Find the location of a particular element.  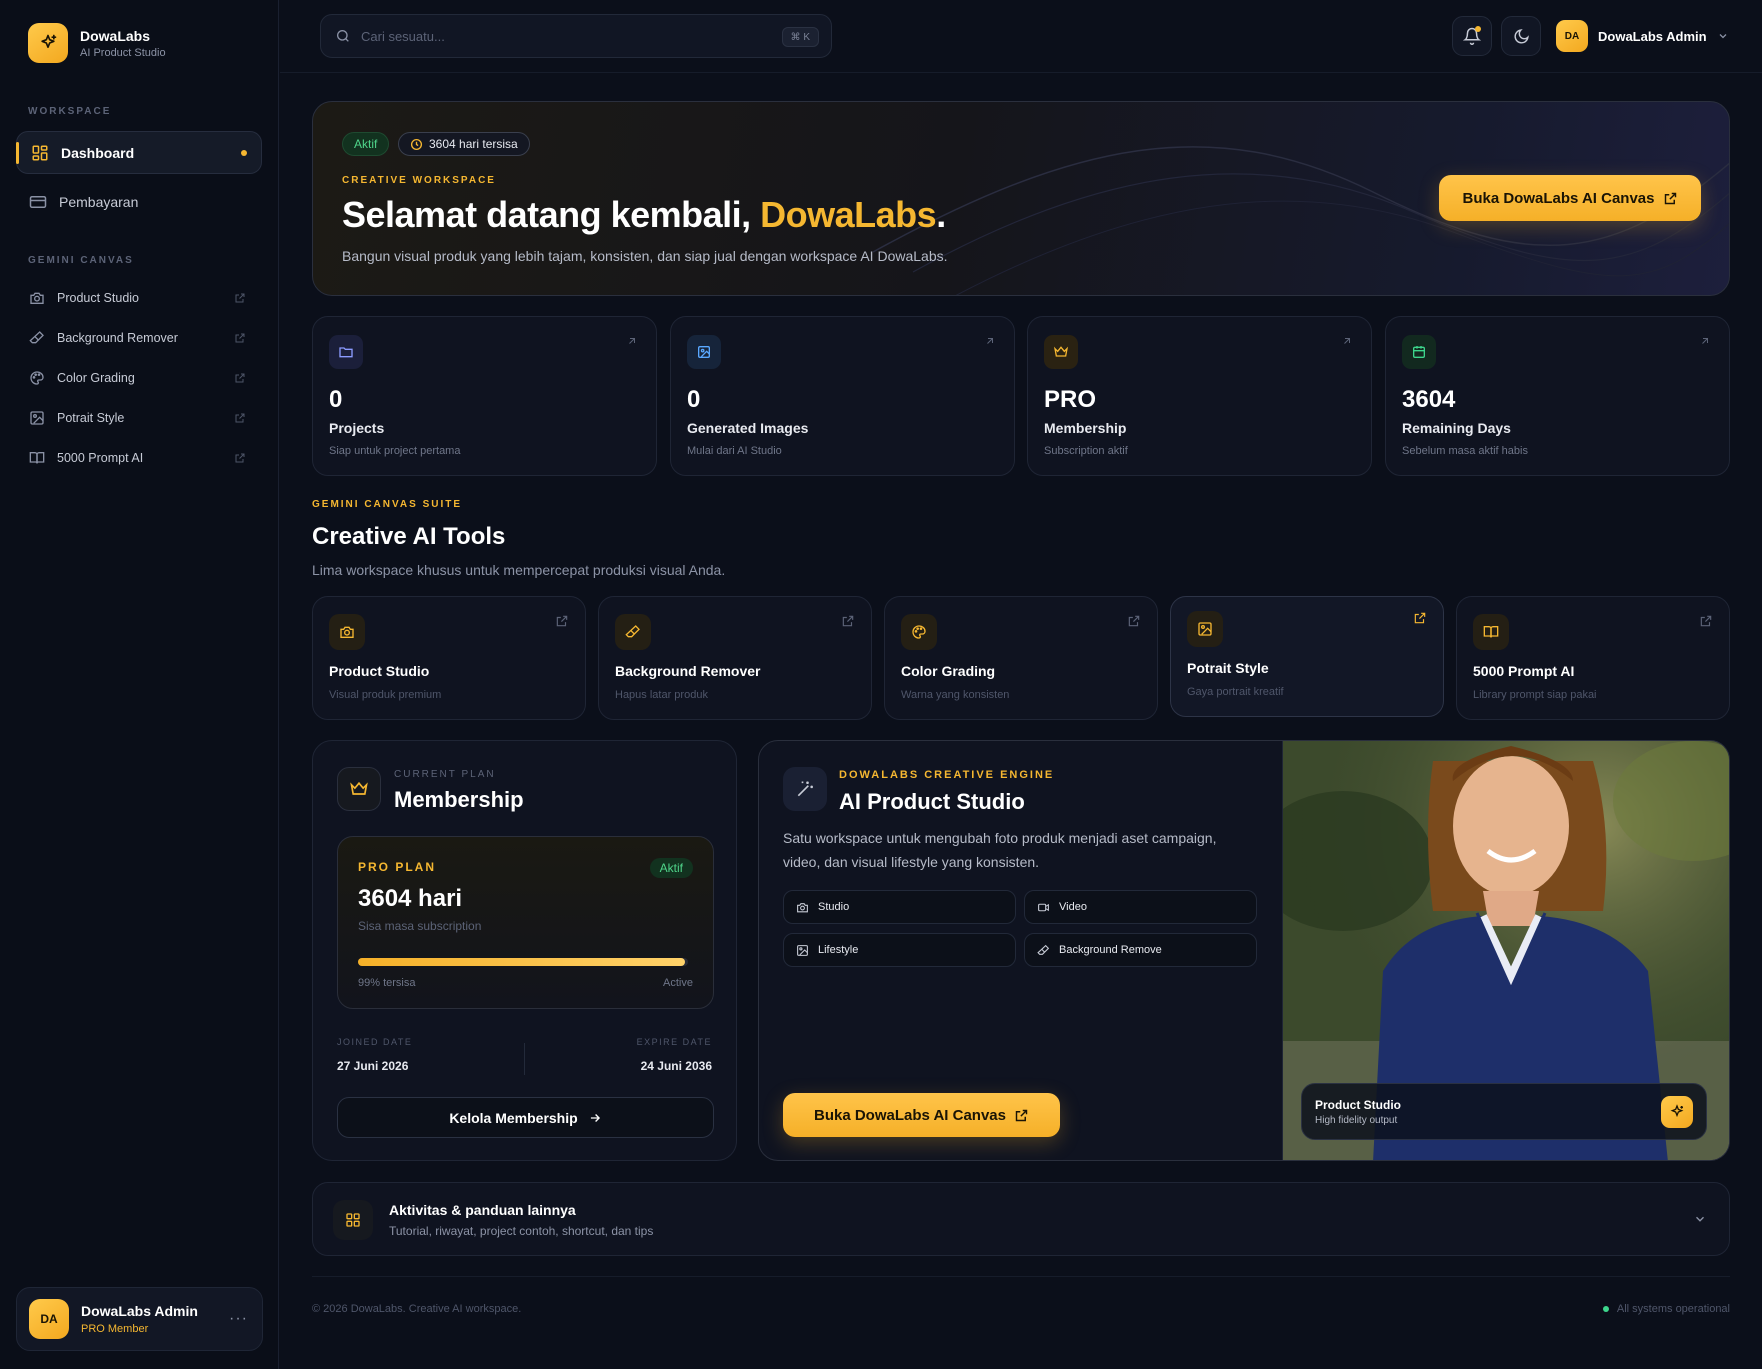

open-canvas-button: Buka DowaLabs AI Canvas is located at coordinates (1570, 198).